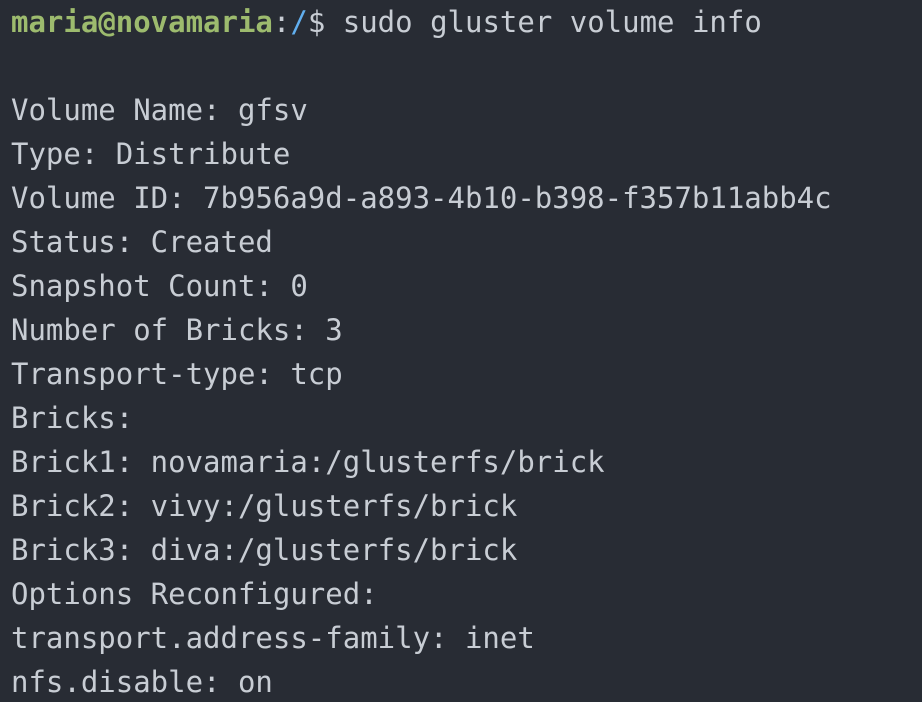 The width and height of the screenshot is (922, 702). What do you see at coordinates (264, 550) in the screenshot?
I see `output-line-brick3: Brick3: diva:/glusterfs/brick` at bounding box center [264, 550].